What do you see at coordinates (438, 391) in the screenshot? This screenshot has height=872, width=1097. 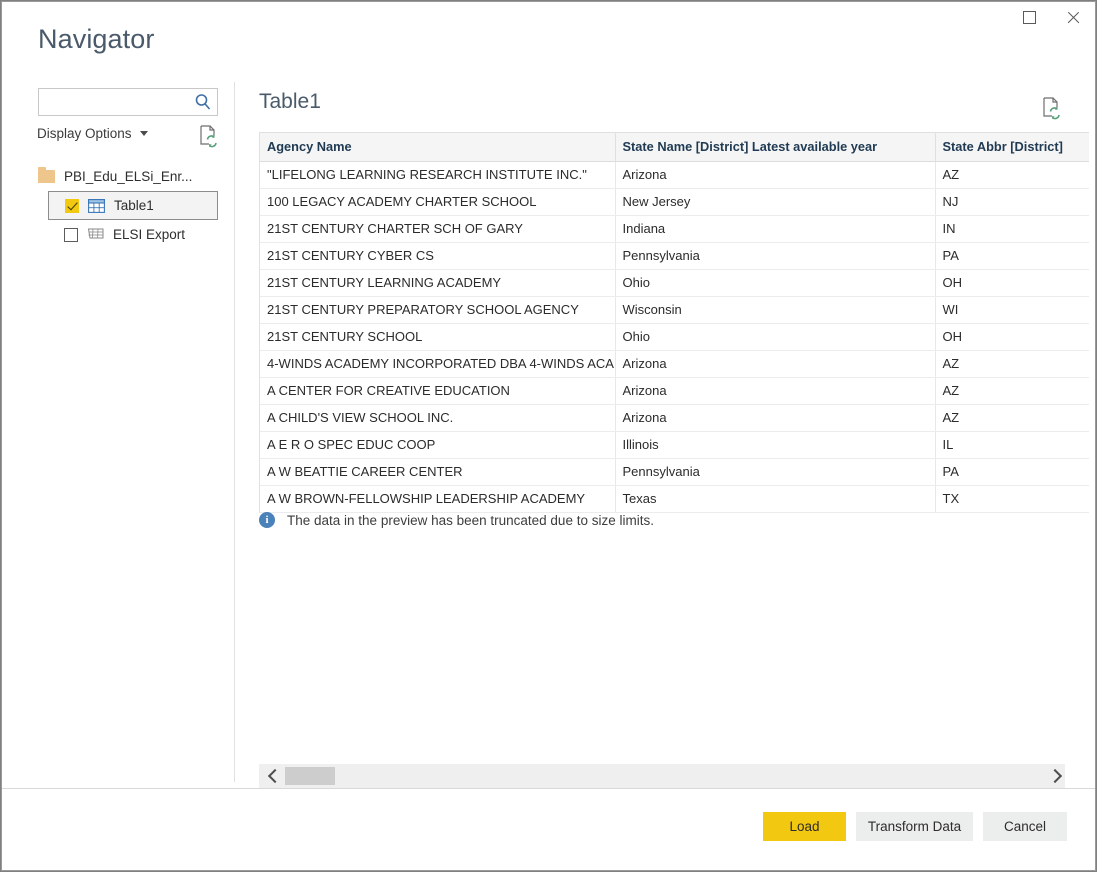 I see `table-cell: A CENTER FOR CREATIVE EDUCATION` at bounding box center [438, 391].